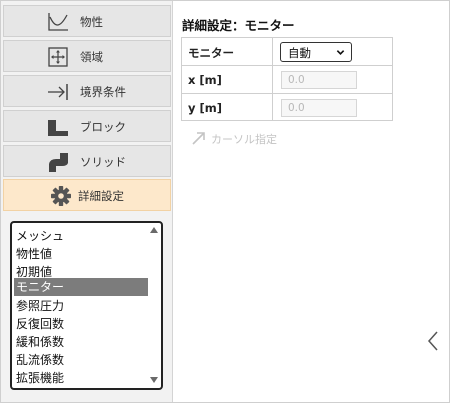 The width and height of the screenshot is (450, 403). I want to click on sidebar-item-label: 物性, so click(91, 22).